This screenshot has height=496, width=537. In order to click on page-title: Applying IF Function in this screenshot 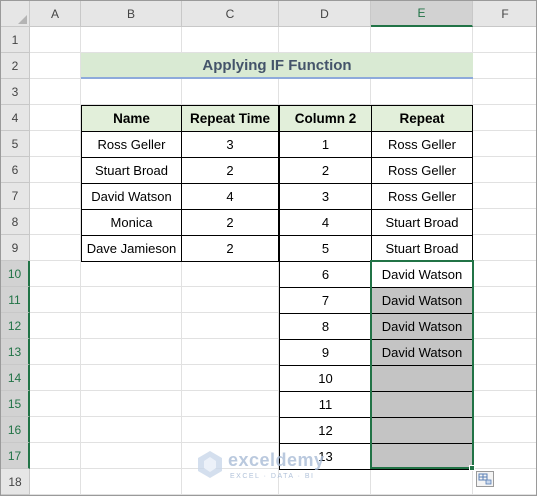, I will do `click(277, 66)`.